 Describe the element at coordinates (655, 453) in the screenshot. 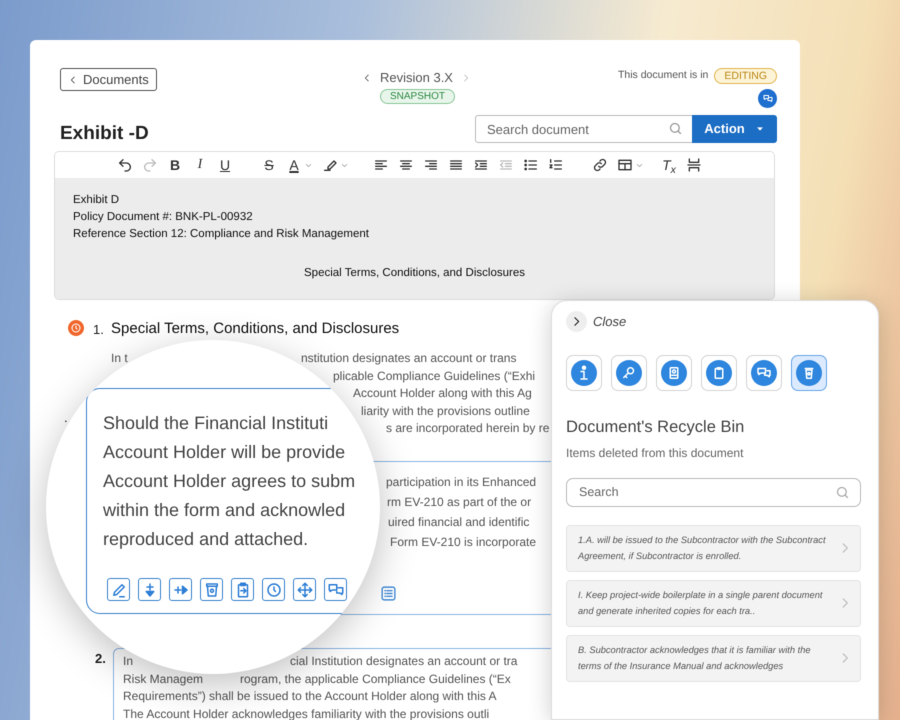

I see `panel-subtitle: Items deleted from this document` at that location.